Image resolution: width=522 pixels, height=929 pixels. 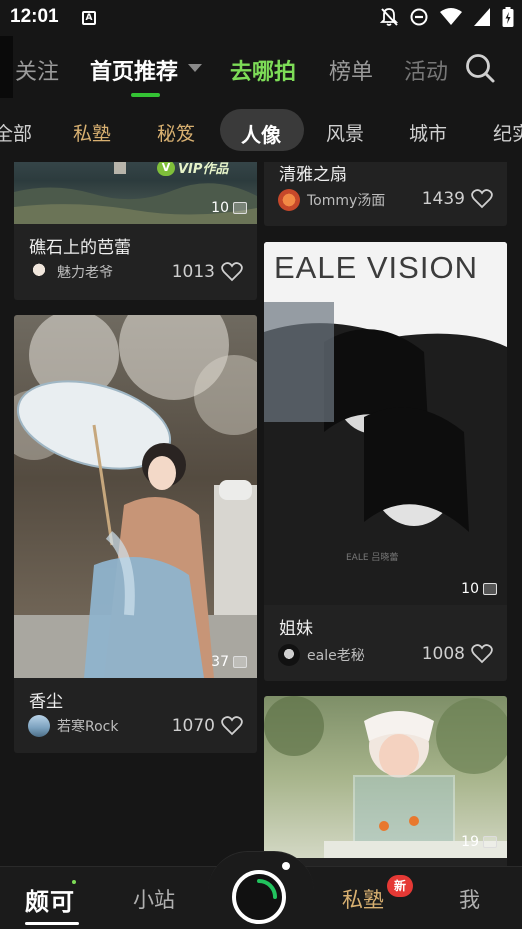 I want to click on card-author: eale老秘, so click(x=321, y=655).